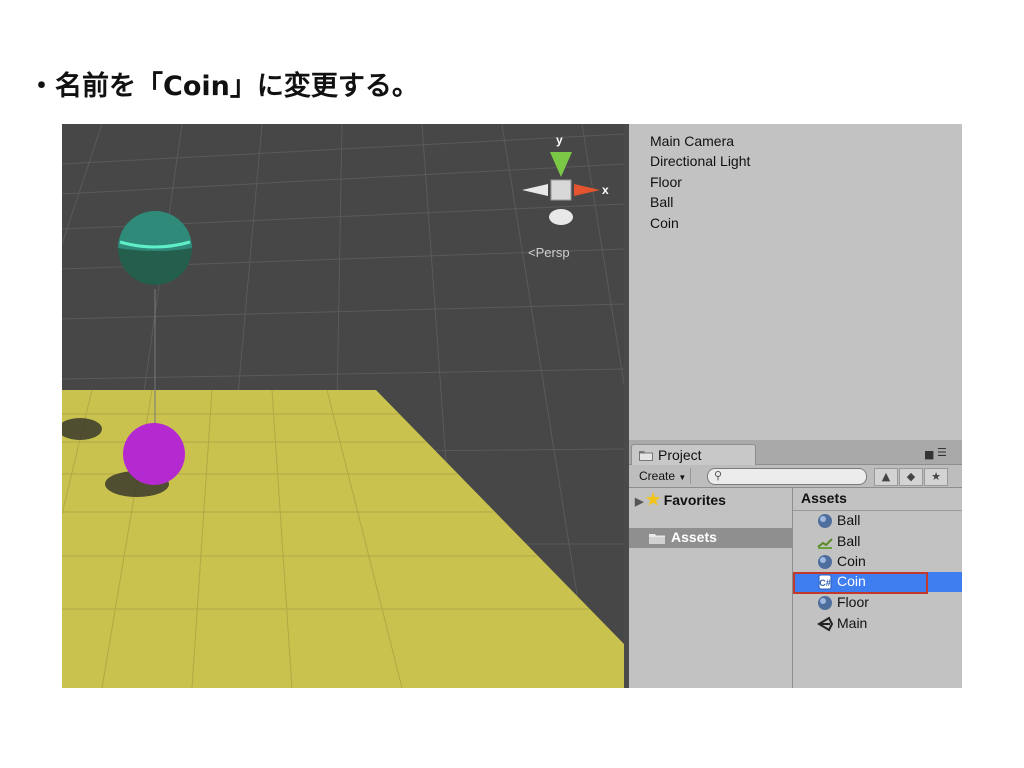 Image resolution: width=1024 pixels, height=768 pixels. What do you see at coordinates (711, 588) in the screenshot?
I see `project-folder-tree: ▶ ★ Favorites Assets` at bounding box center [711, 588].